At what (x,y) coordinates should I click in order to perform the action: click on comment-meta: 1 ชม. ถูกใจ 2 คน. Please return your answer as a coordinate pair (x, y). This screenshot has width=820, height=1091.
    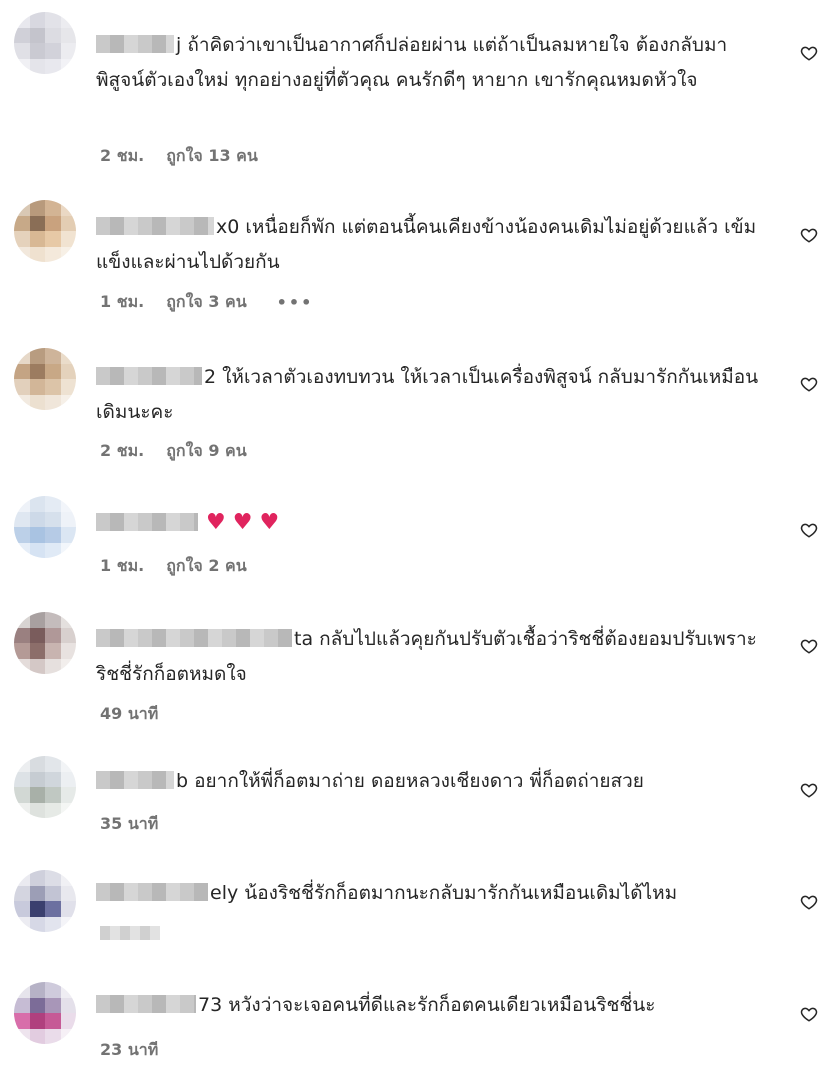
    Looking at the image, I should click on (173, 566).